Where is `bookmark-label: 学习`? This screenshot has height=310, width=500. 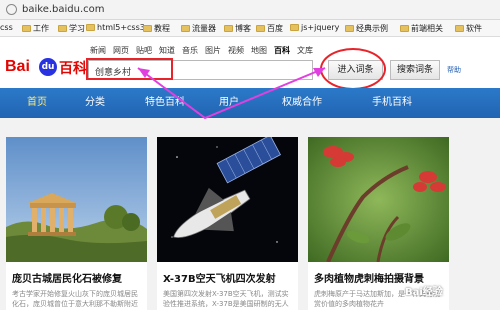
bookmark-label: 学习 is located at coordinates (77, 28).